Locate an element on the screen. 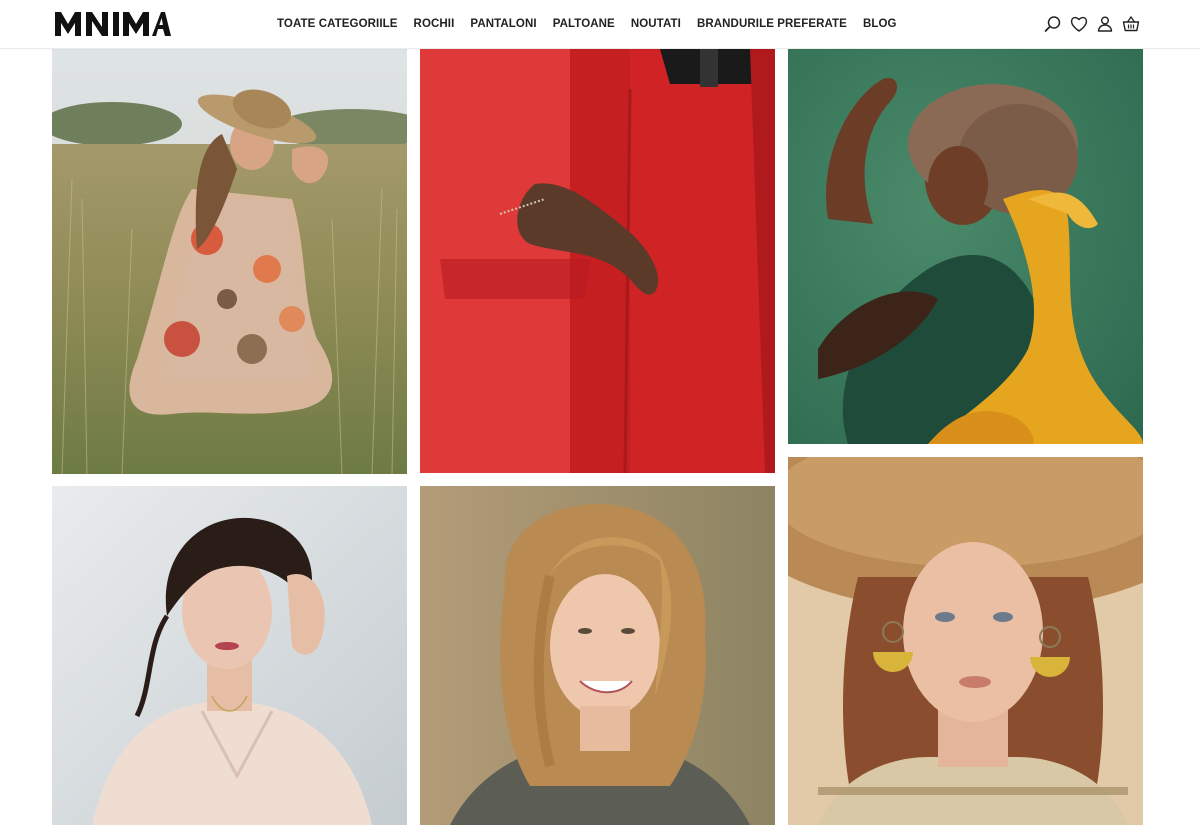 This screenshot has height=825, width=1200. gallery-tile-straw-hat-earrings is located at coordinates (965, 641).